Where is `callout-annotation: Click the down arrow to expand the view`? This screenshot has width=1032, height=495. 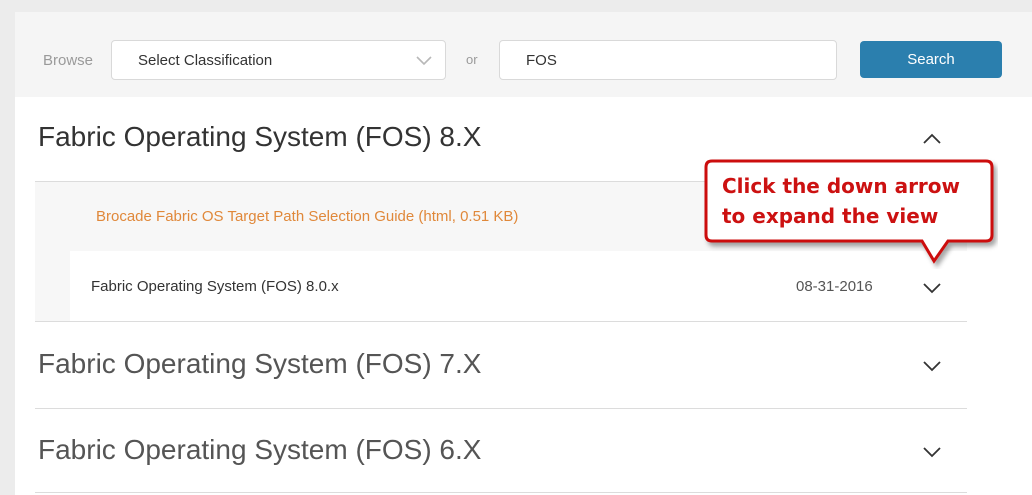
callout-annotation: Click the down arrow to expand the view is located at coordinates (850, 213).